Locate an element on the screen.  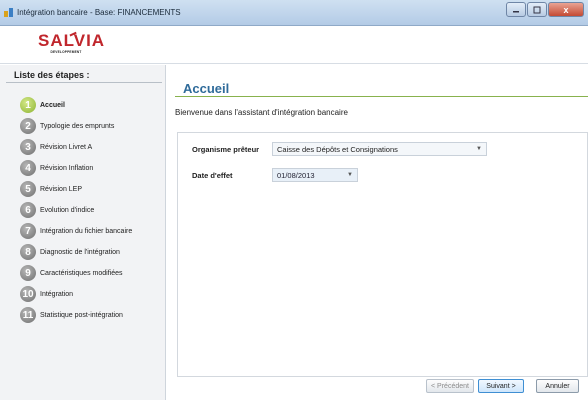
step-number: 6 is located at coordinates (28, 210).